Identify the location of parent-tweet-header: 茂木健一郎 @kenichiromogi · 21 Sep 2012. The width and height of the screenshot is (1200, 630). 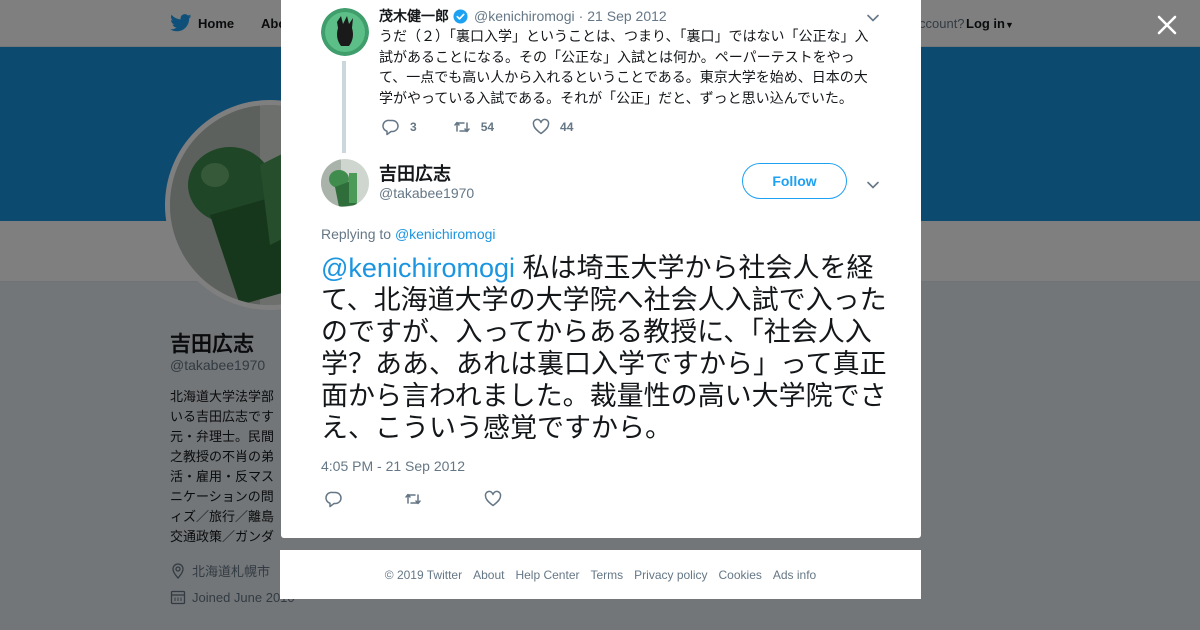
(523, 16).